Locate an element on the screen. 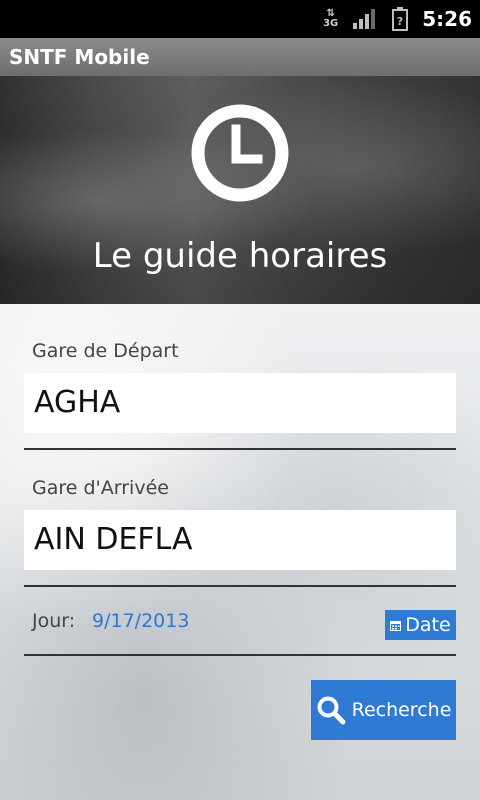  arrival-station-field: AIN DEFLA is located at coordinates (240, 540).